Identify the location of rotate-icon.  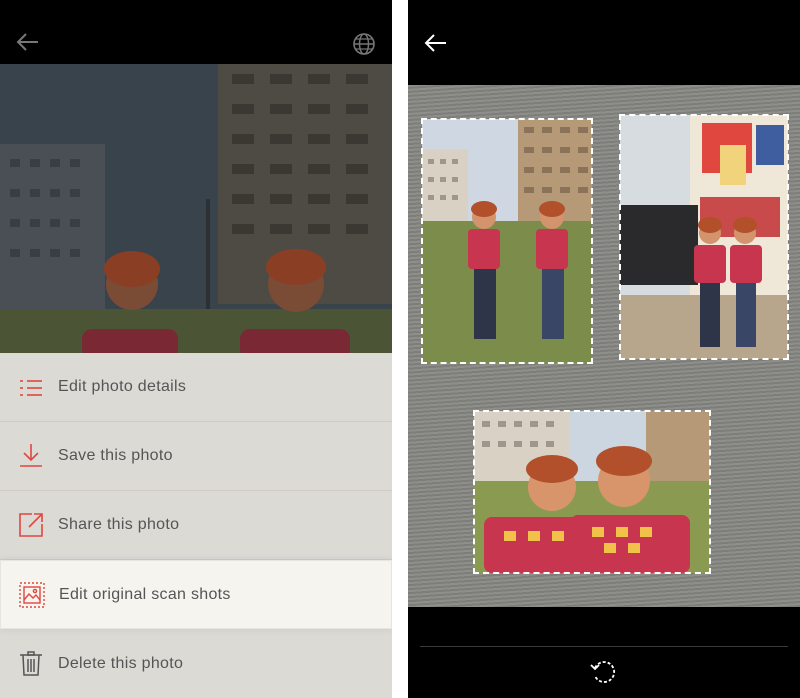
(604, 672).